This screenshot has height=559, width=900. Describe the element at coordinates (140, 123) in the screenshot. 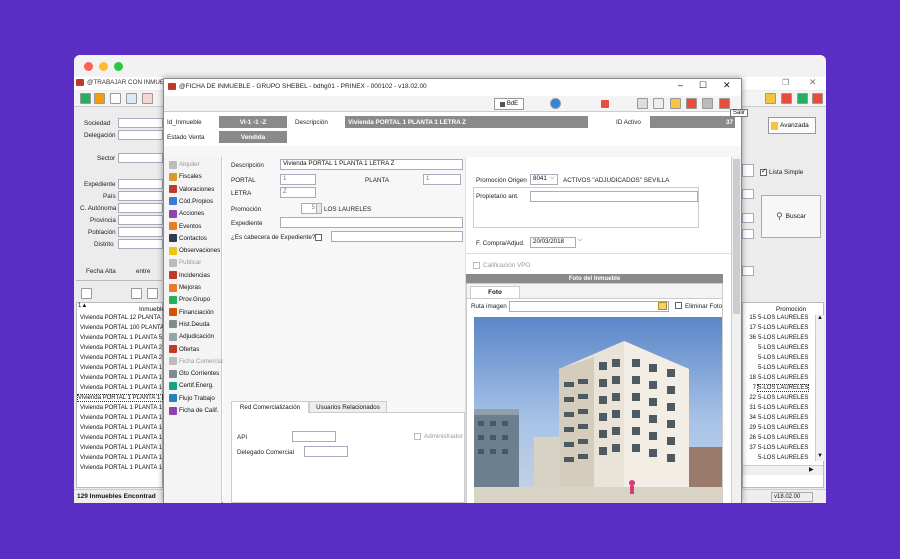

I see `sociedad-input` at that location.